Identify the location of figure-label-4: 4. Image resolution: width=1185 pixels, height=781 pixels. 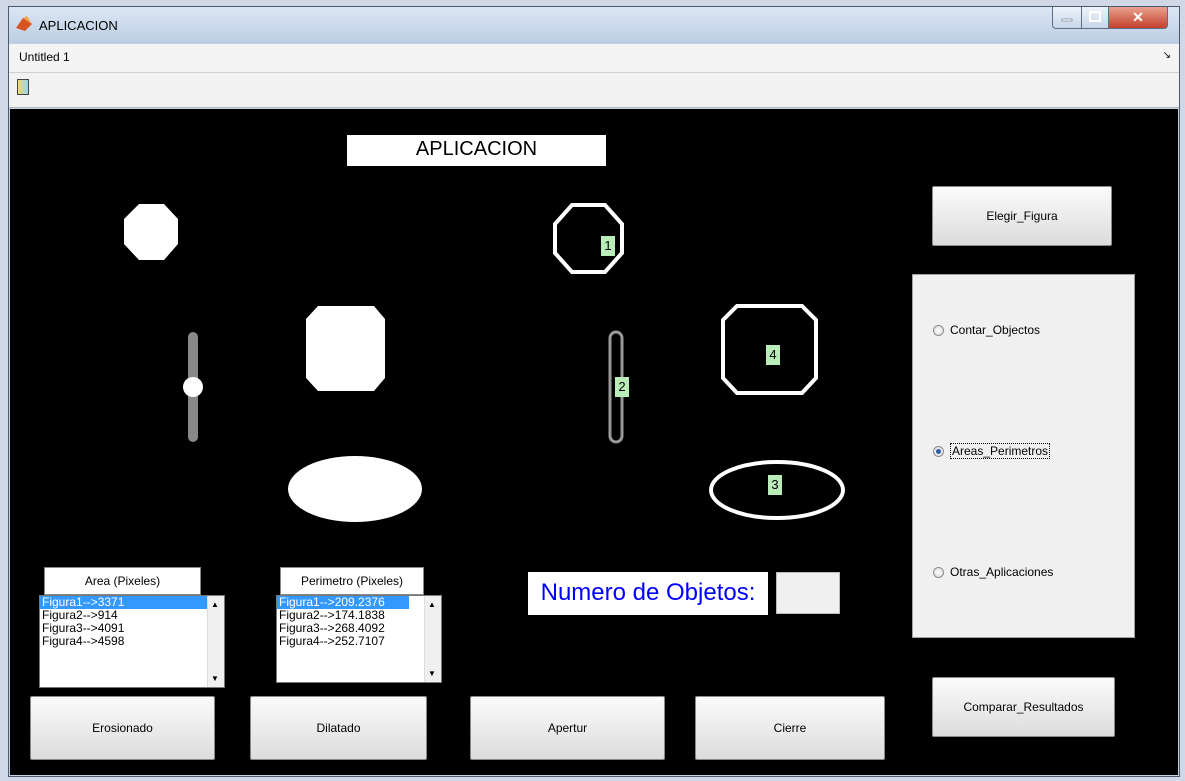
(773, 355).